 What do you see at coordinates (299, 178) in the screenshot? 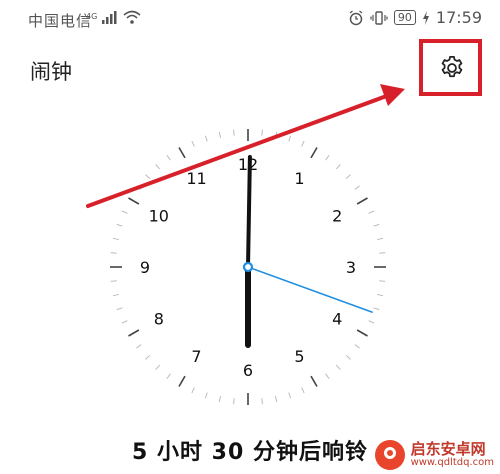
I see `clock-number: 1` at bounding box center [299, 178].